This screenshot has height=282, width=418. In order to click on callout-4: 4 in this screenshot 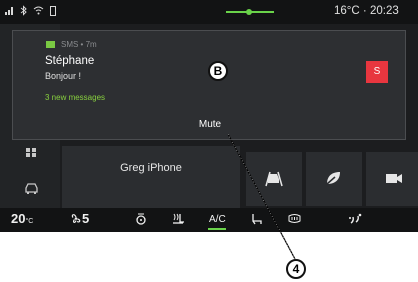, I will do `click(296, 269)`.